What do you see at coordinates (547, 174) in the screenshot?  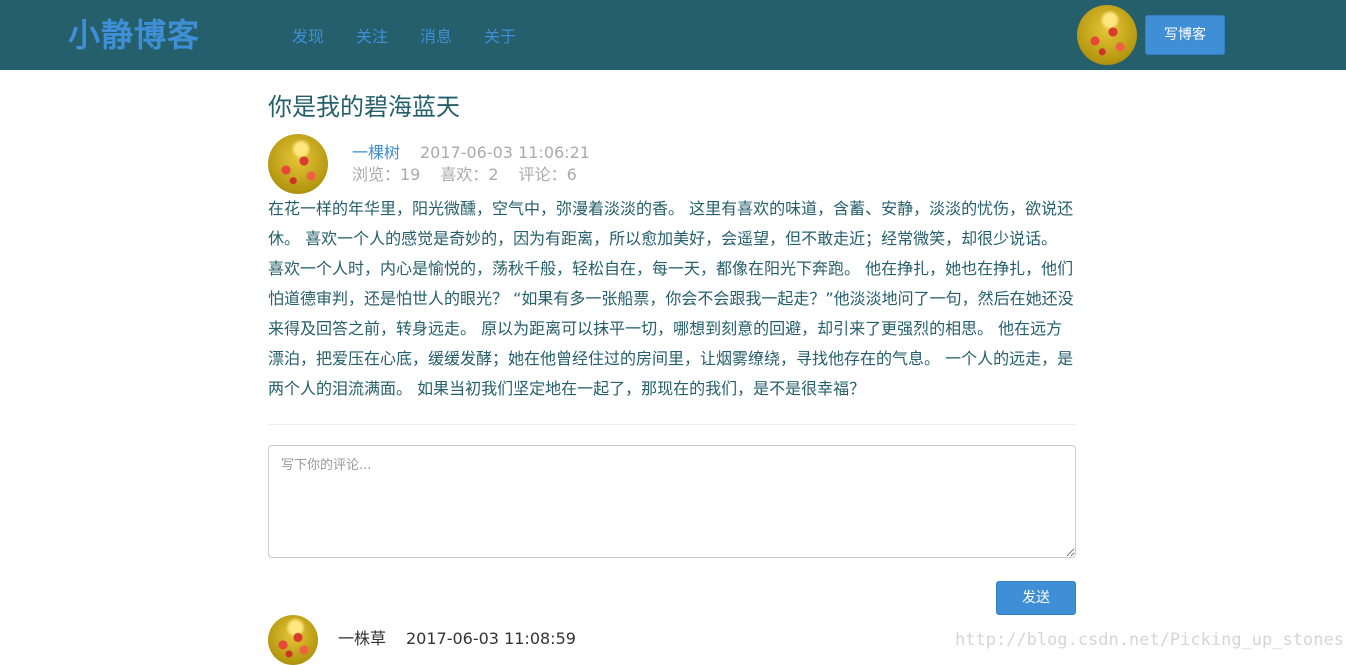 I see `comments-count: 评论：6` at bounding box center [547, 174].